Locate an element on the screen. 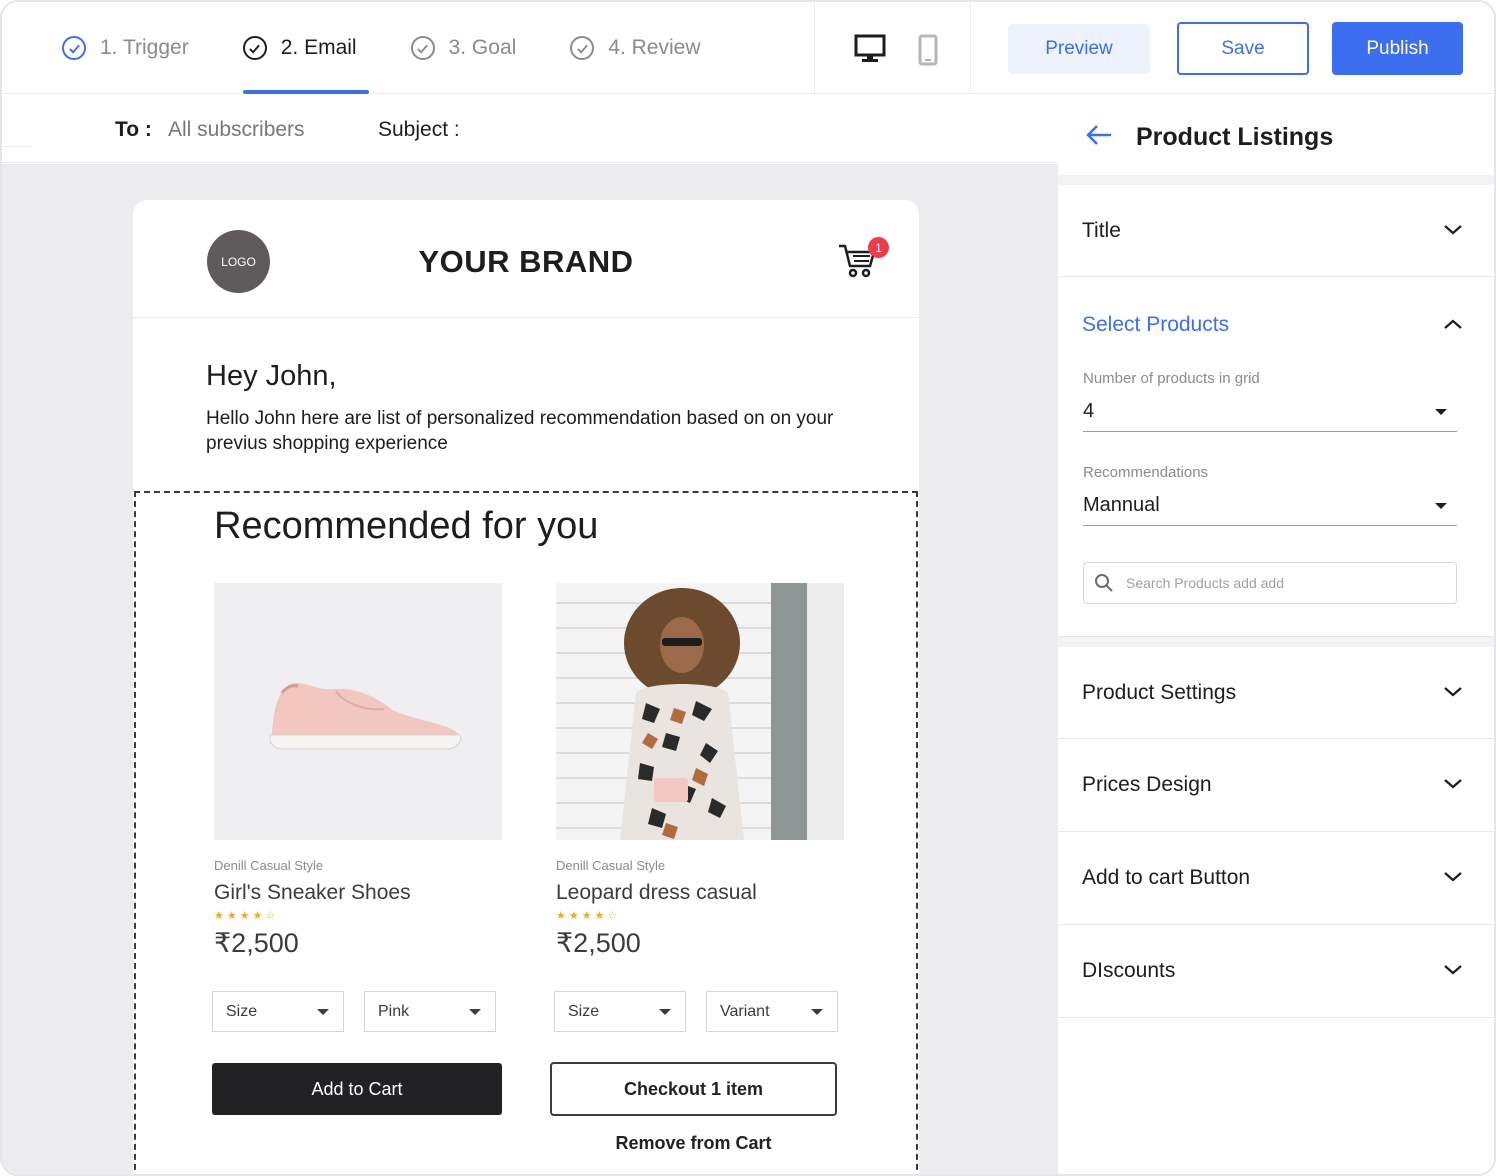 The height and width of the screenshot is (1176, 1496). recommendations-select: Mannual is located at coordinates (1270, 506).